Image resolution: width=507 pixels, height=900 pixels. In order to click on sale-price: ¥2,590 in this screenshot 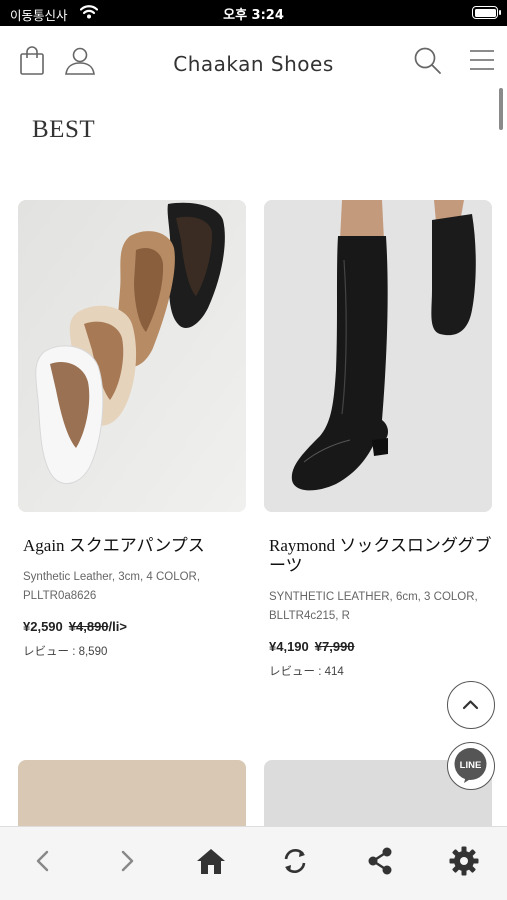, I will do `click(43, 626)`.